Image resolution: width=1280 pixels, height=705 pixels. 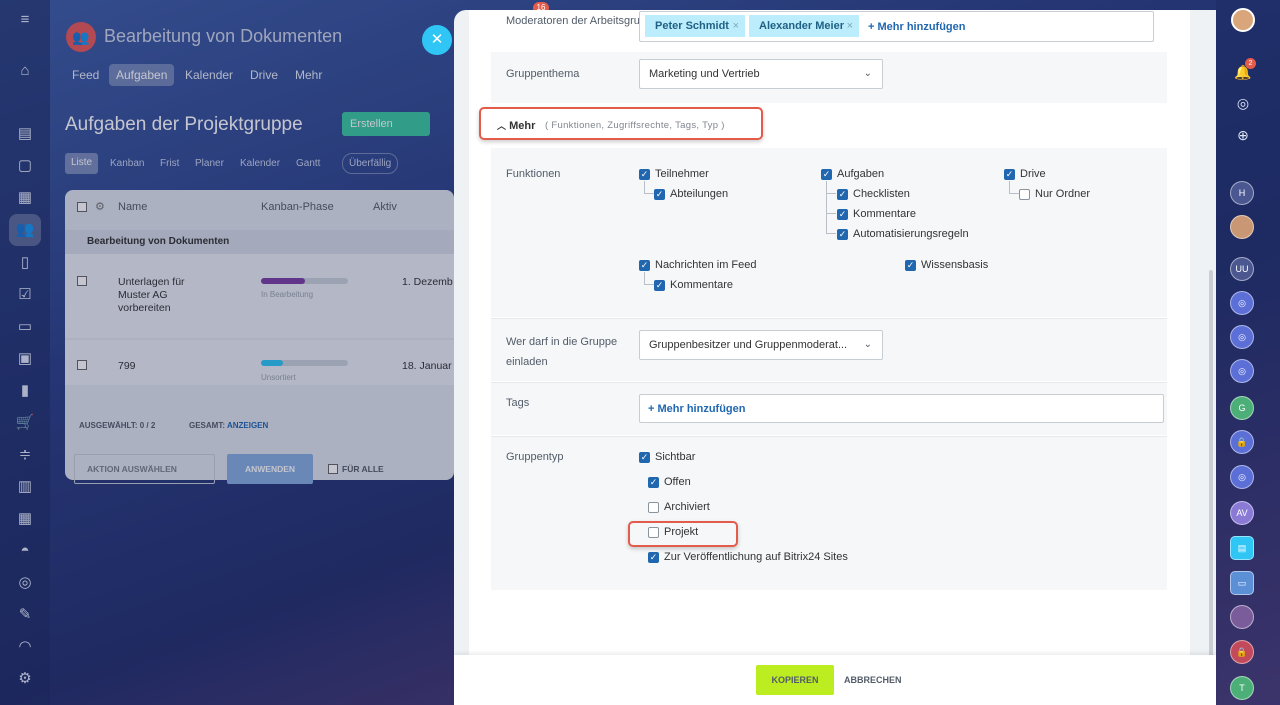 I want to click on contact-avatar: H, so click(x=1242, y=193).